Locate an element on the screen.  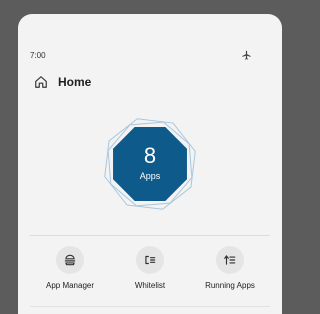
whitelist-button: Whitelist is located at coordinates (150, 270).